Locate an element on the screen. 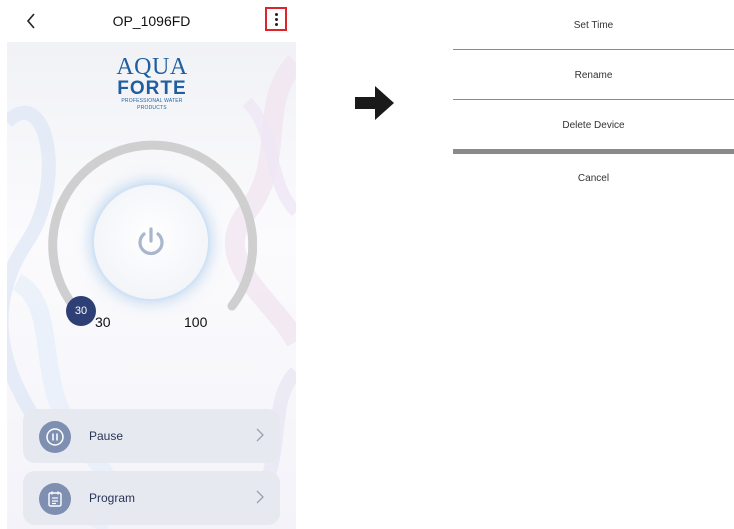 The width and height of the screenshot is (734, 529). power-button is located at coordinates (151, 242).